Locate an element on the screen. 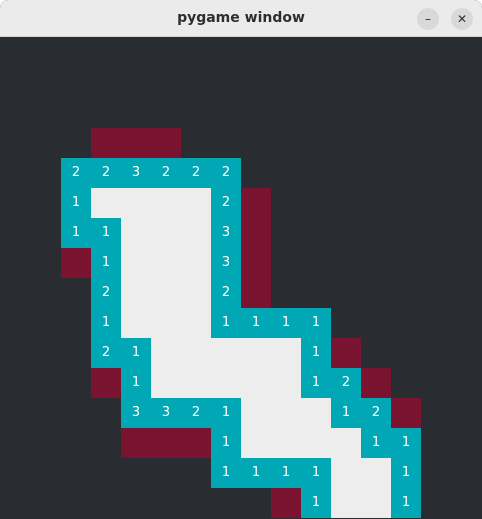  close-button: ✕ is located at coordinates (462, 19).